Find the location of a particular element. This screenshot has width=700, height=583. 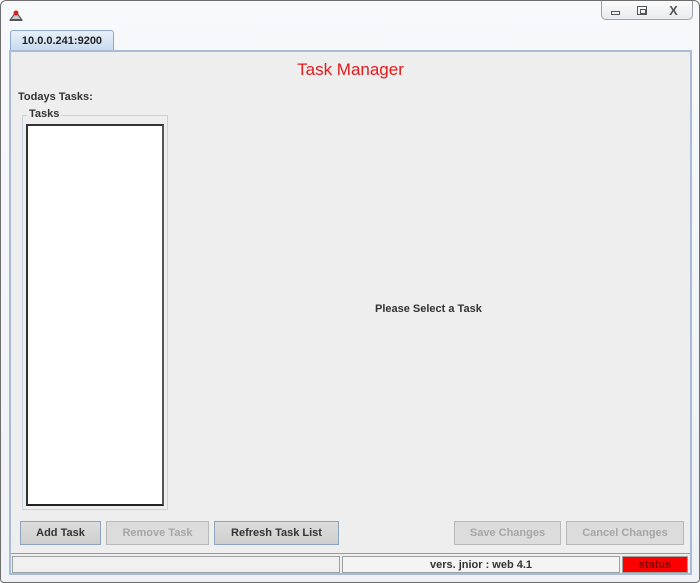

close-icon: X is located at coordinates (673, 10).